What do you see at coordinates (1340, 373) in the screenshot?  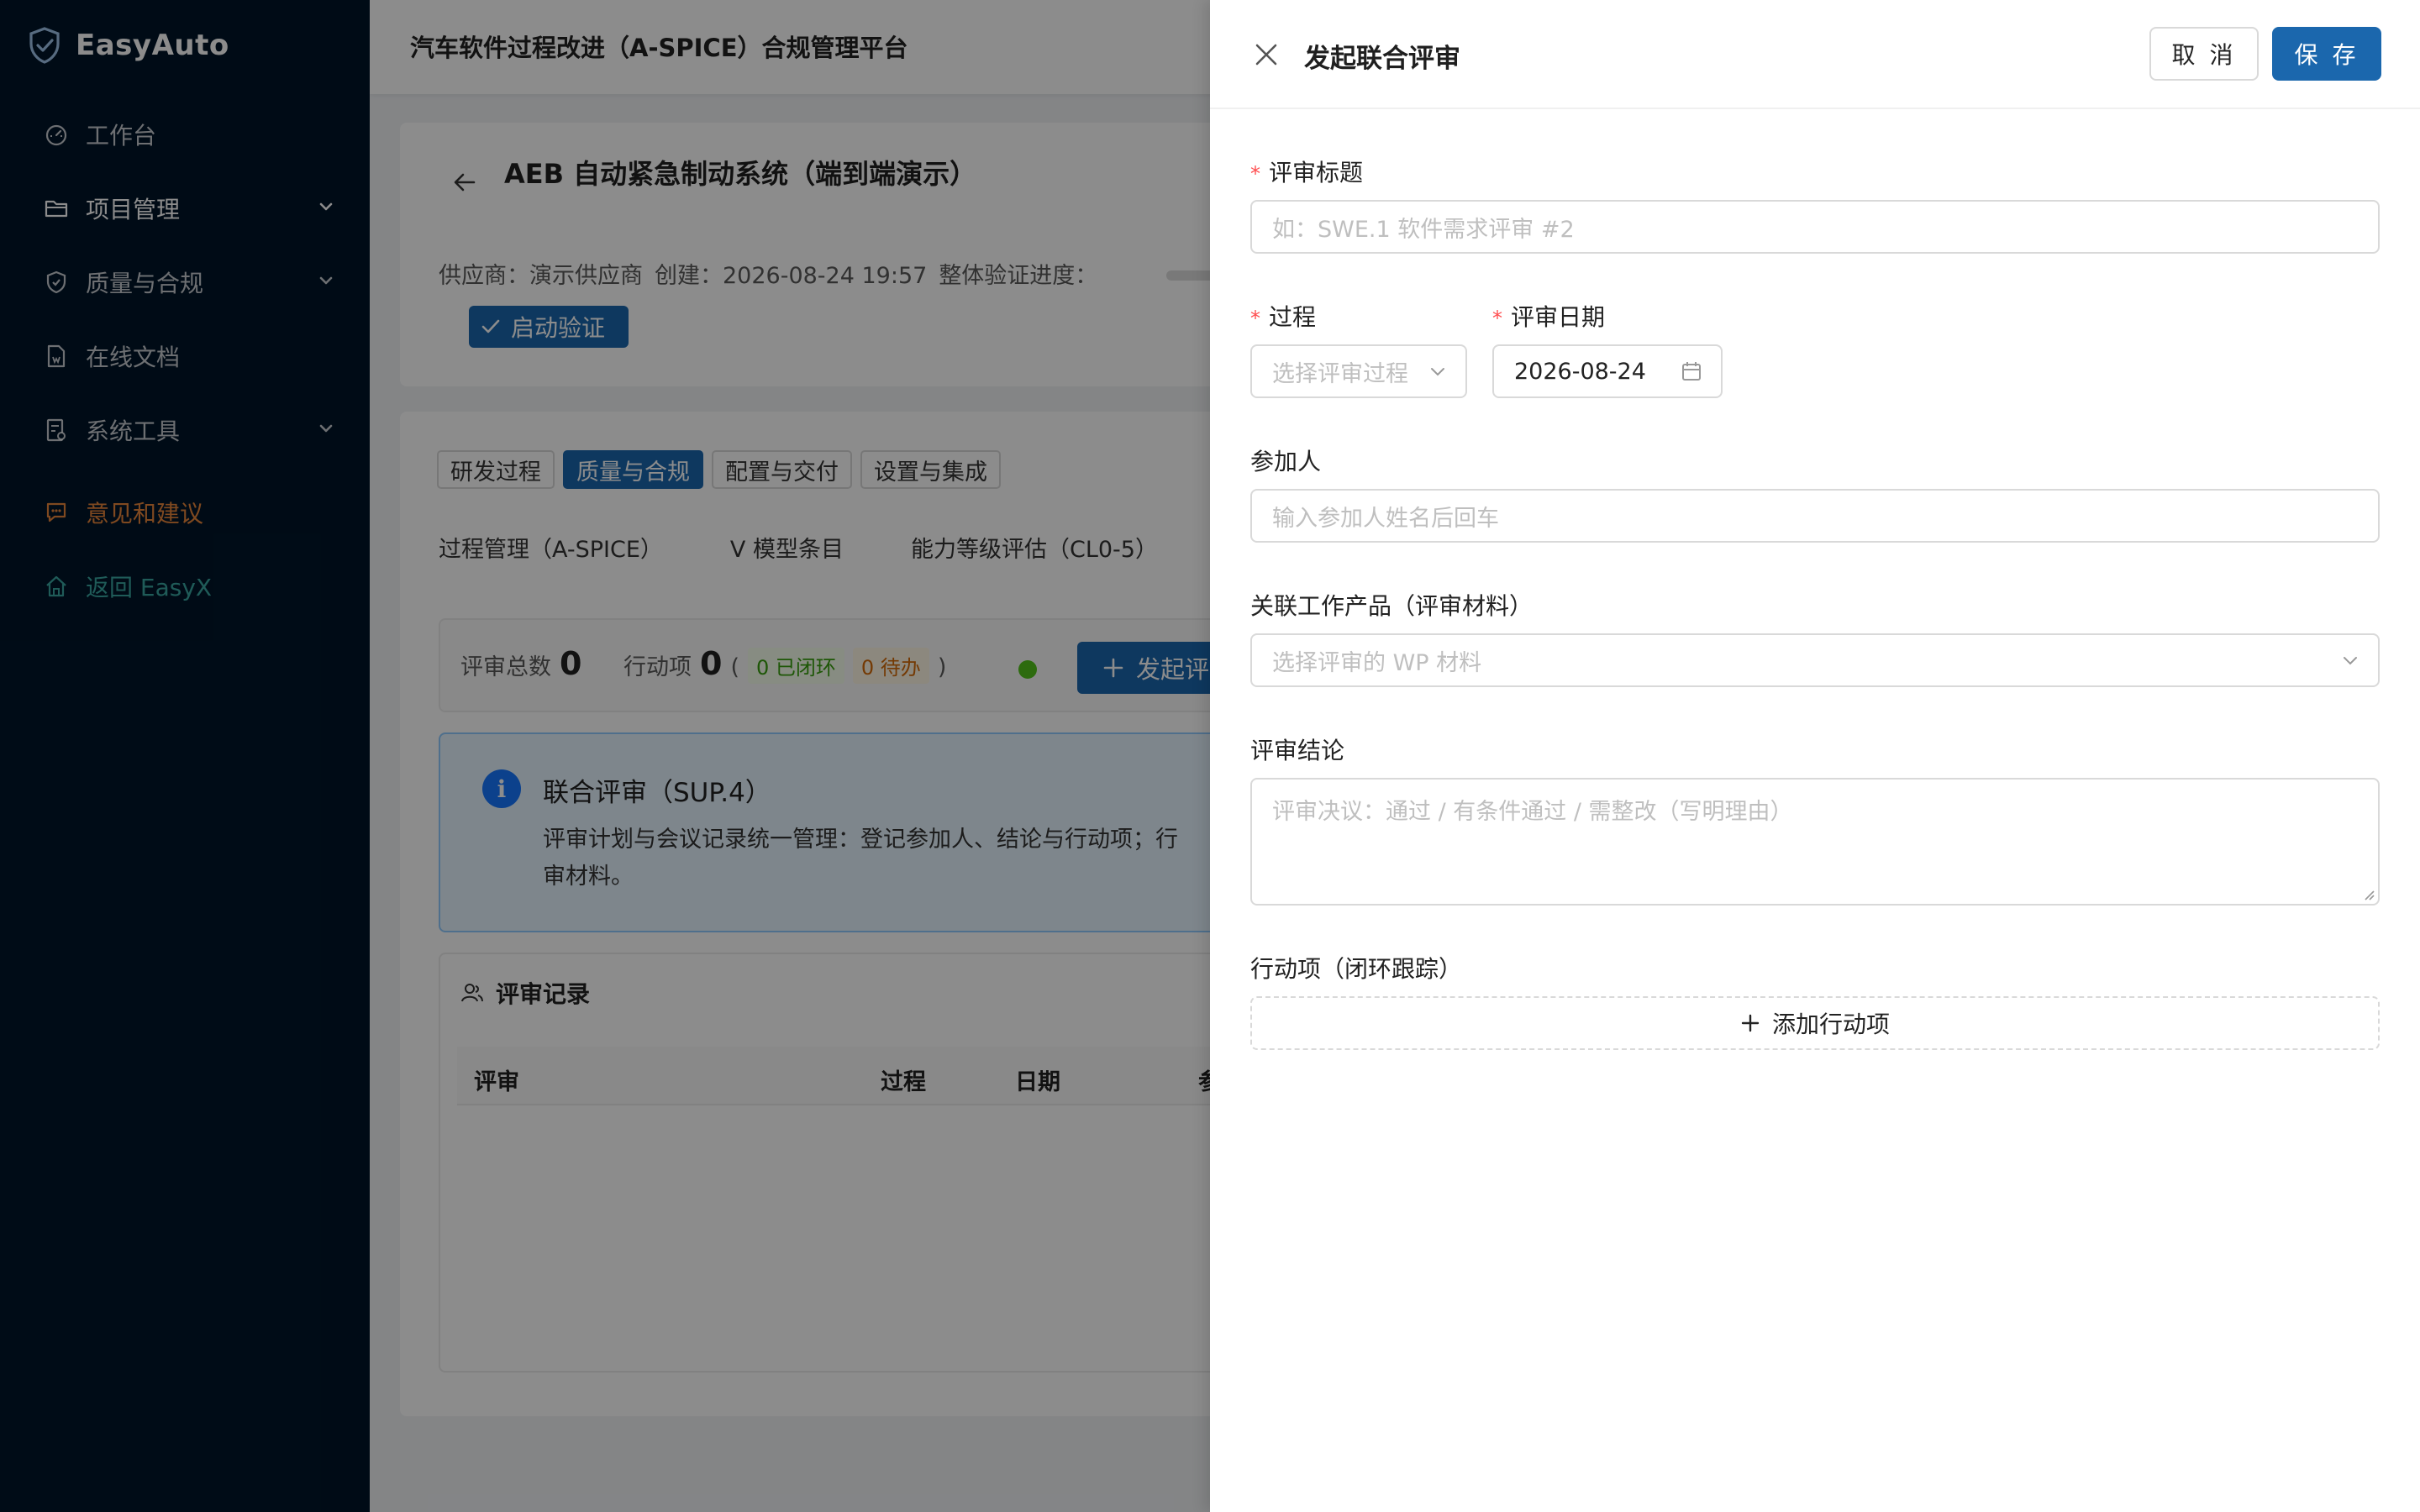 I see `process-placeholder: 选择评审过程` at bounding box center [1340, 373].